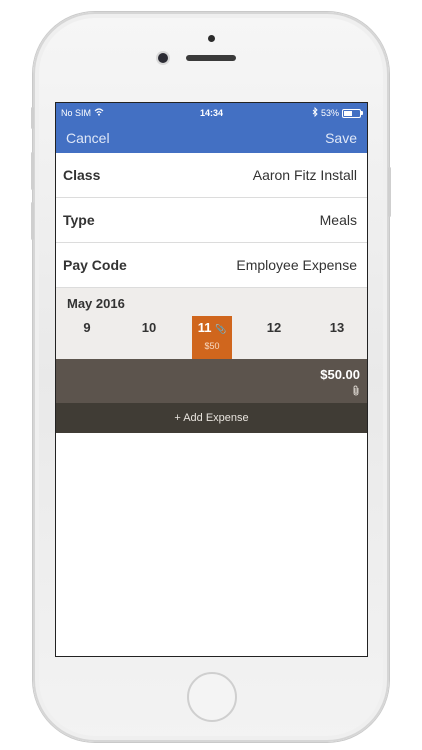 Image resolution: width=422 pixels, height=750 pixels. What do you see at coordinates (212, 697) in the screenshot?
I see `home-button` at bounding box center [212, 697].